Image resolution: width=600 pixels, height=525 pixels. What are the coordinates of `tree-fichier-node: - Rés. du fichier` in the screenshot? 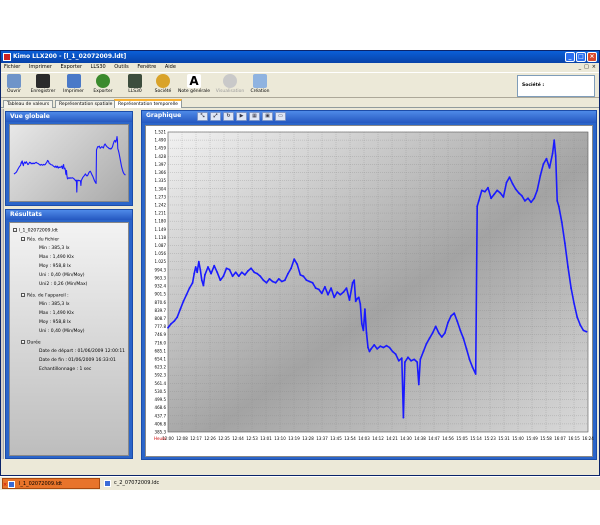 It's located at (40, 240).